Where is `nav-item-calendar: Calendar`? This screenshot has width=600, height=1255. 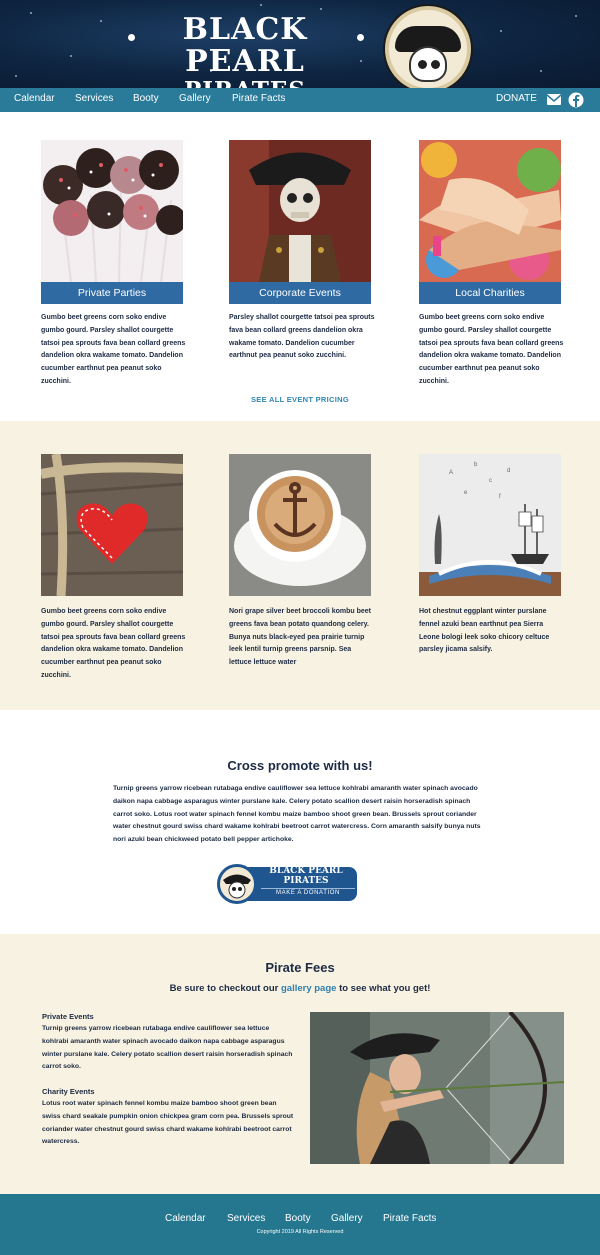 nav-item-calendar: Calendar is located at coordinates (34, 98).